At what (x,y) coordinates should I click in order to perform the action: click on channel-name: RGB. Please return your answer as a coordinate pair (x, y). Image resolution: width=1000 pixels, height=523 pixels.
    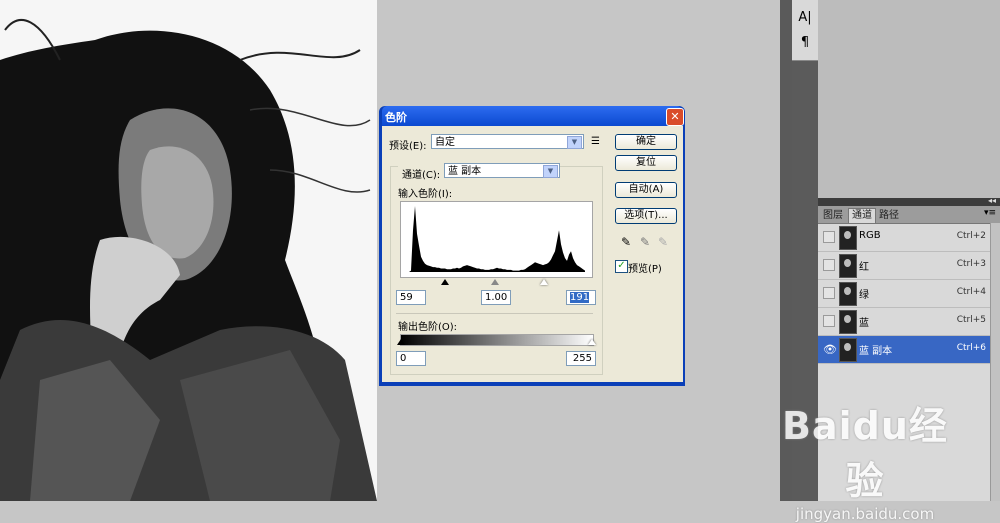
    Looking at the image, I should click on (870, 235).